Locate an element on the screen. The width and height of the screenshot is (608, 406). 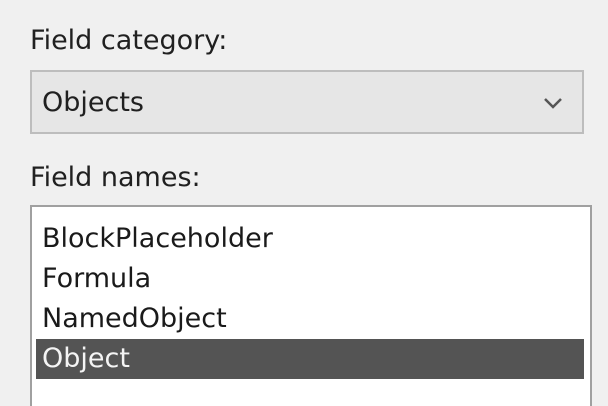
list-item-blockplaceholder: BlockPlaceholder is located at coordinates (310, 239).